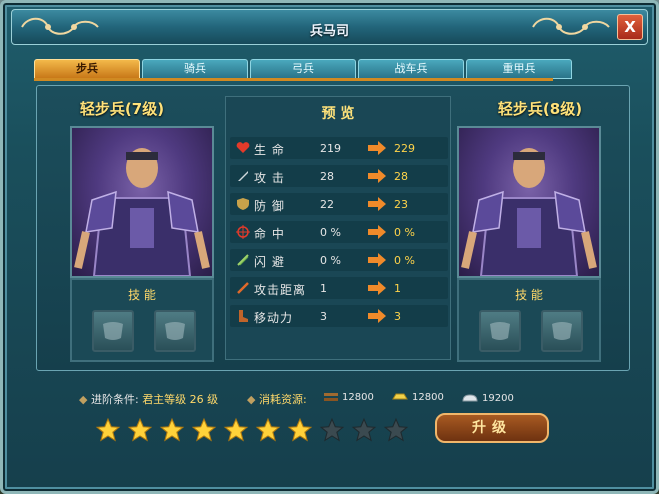 The width and height of the screenshot is (659, 494). What do you see at coordinates (529, 320) in the screenshot?
I see `next-unit-skills: 技 能` at bounding box center [529, 320].